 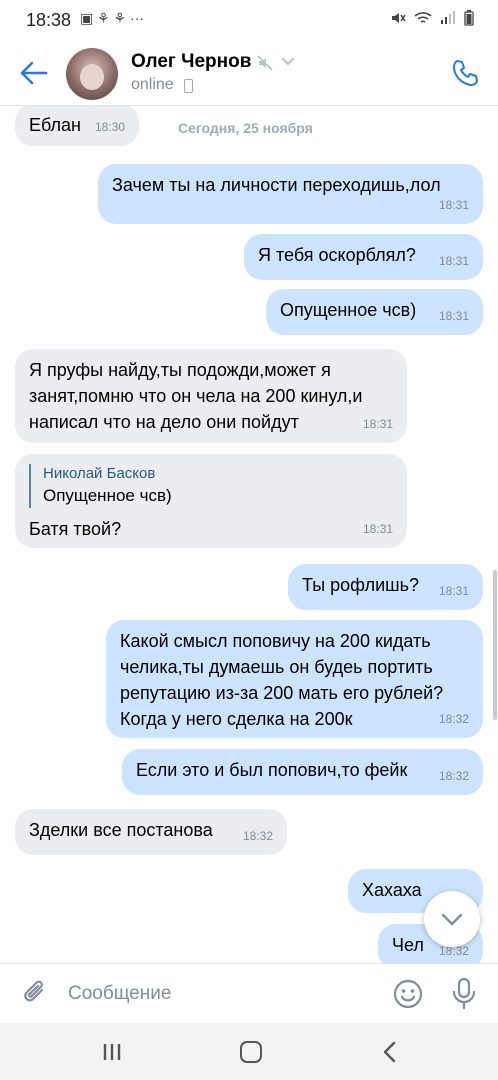 I want to click on message-incoming: Еблан 18:30, so click(x=77, y=126).